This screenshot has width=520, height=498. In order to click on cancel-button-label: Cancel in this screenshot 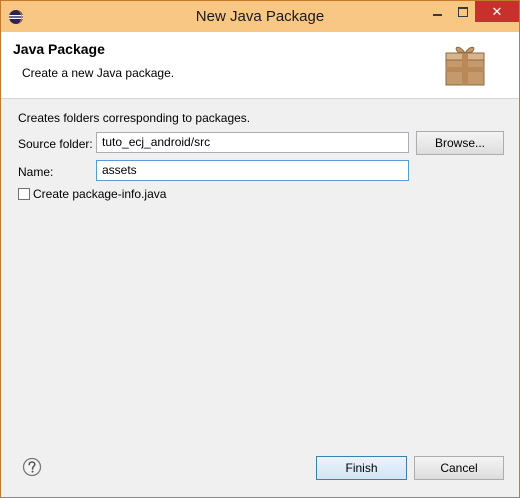, I will do `click(459, 468)`.